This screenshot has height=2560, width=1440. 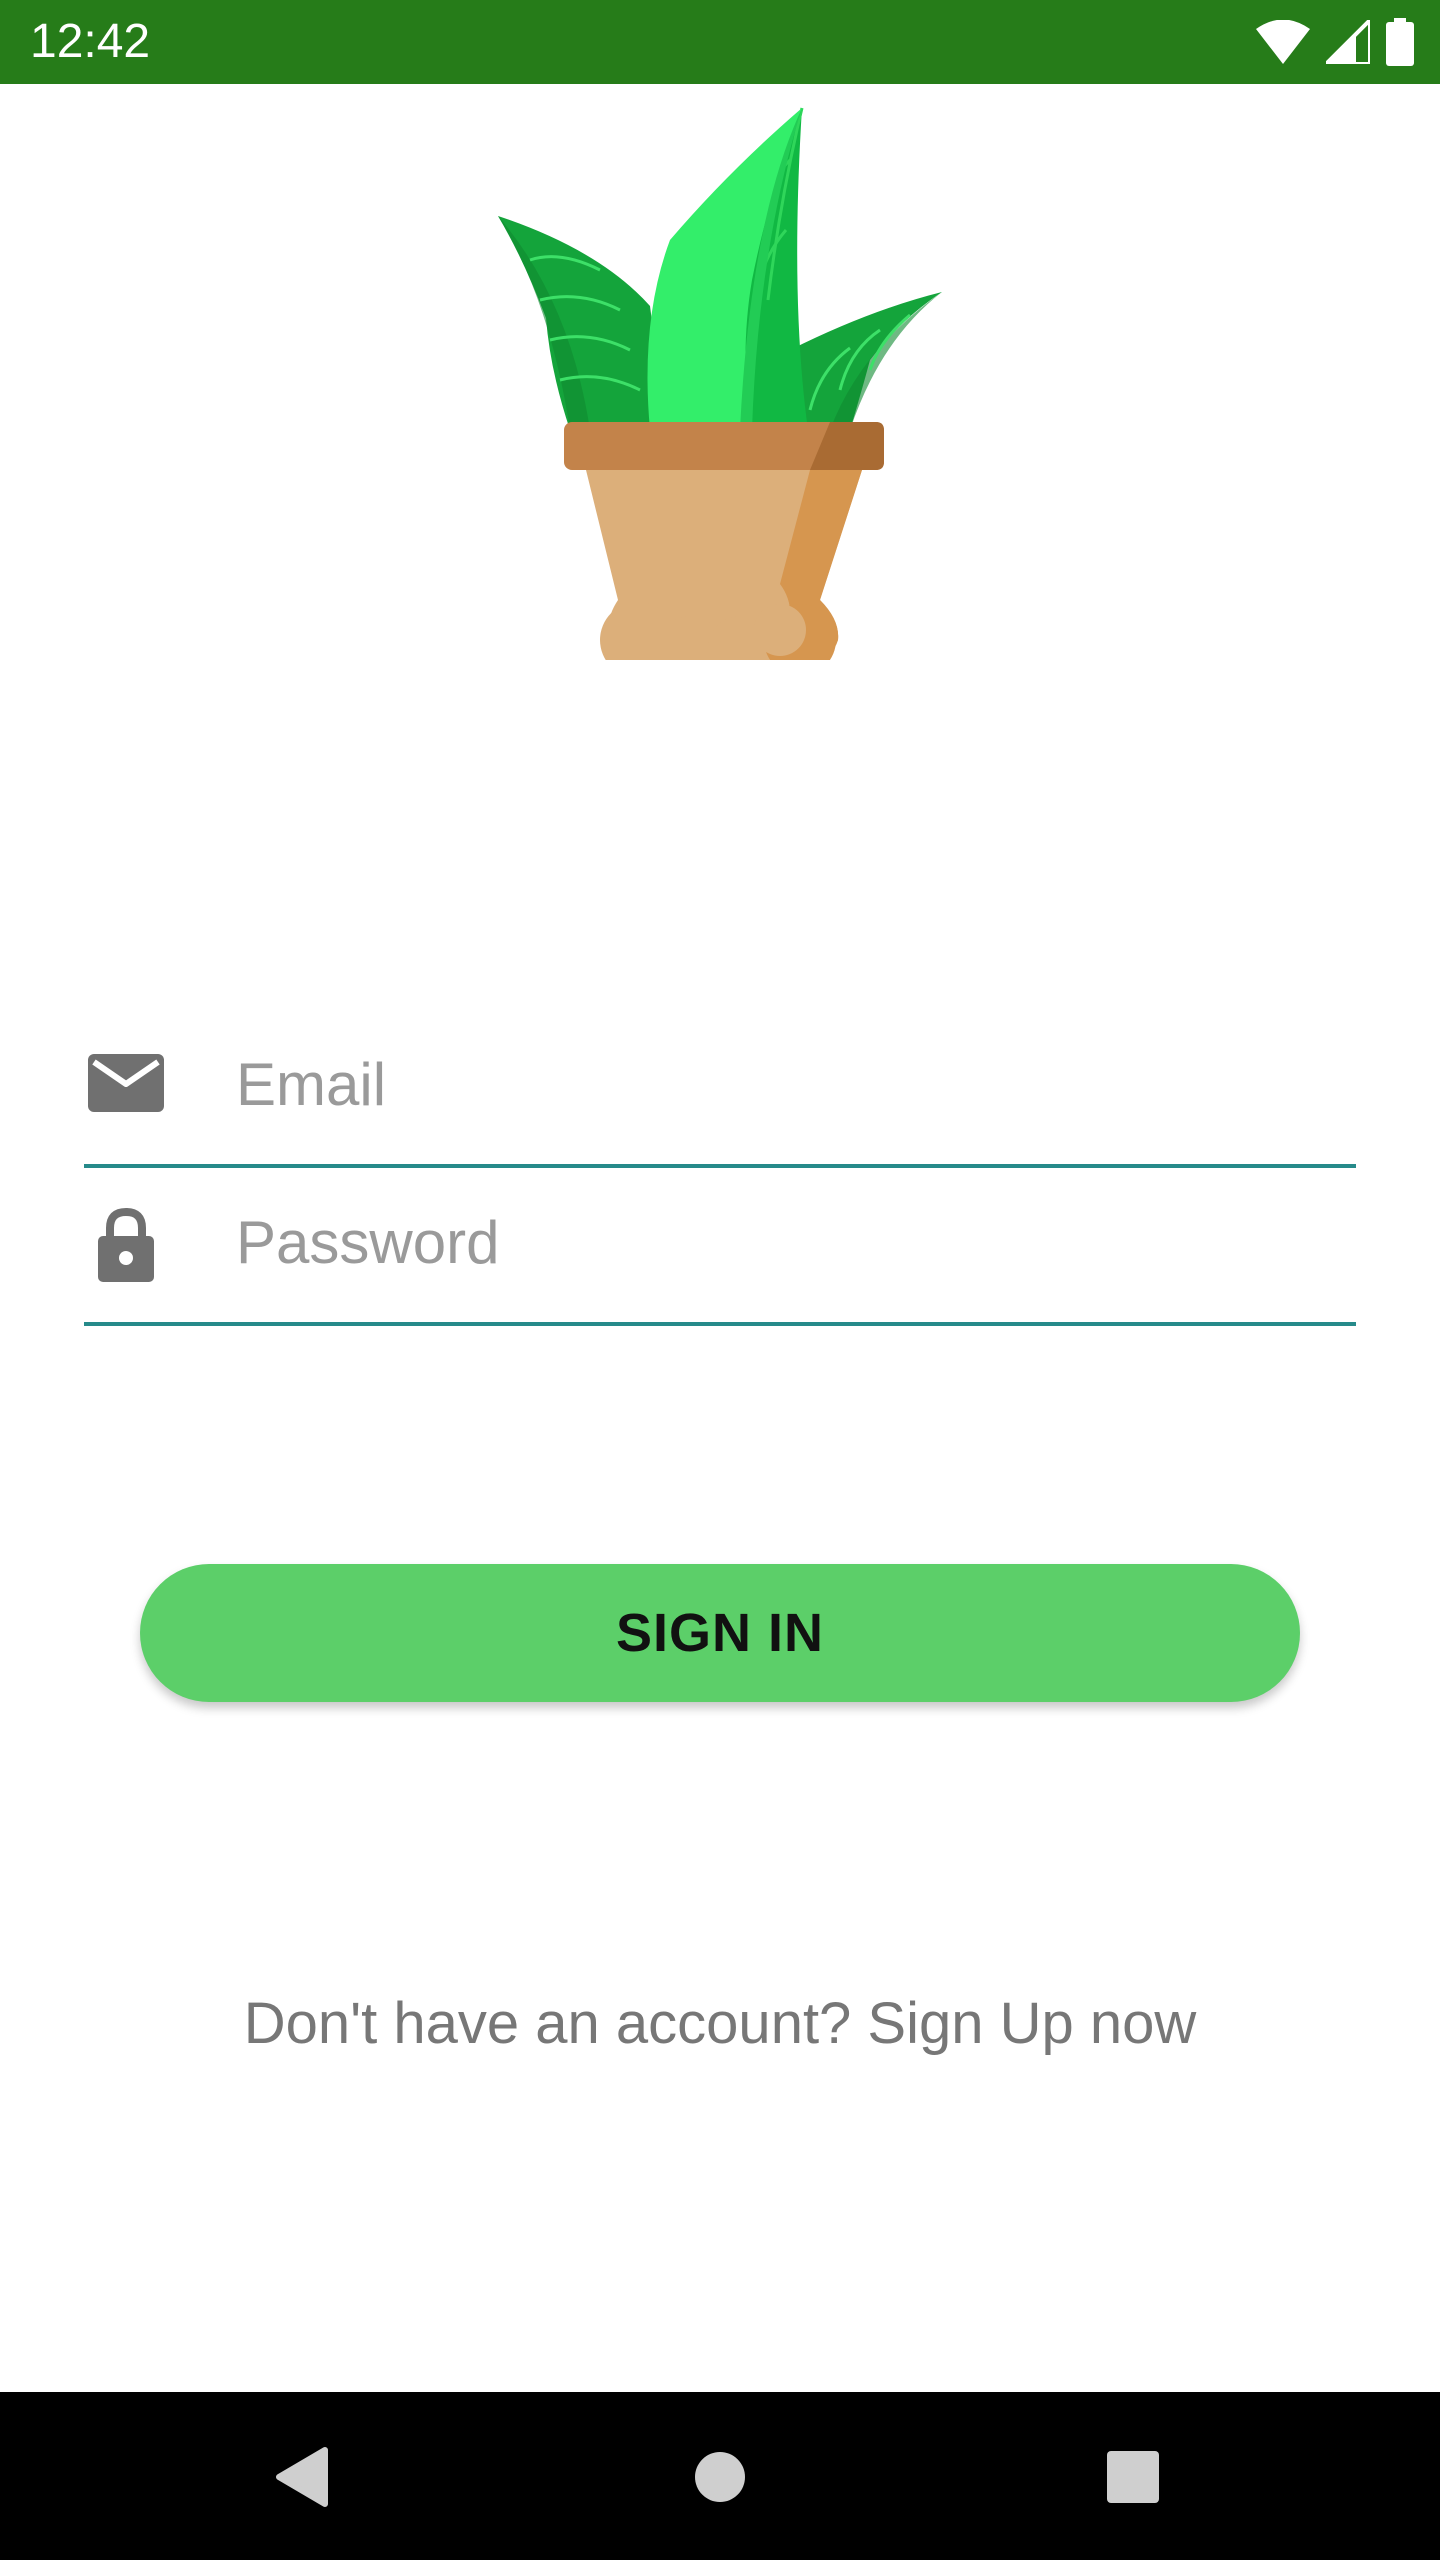 I want to click on lock-icon, so click(x=126, y=1244).